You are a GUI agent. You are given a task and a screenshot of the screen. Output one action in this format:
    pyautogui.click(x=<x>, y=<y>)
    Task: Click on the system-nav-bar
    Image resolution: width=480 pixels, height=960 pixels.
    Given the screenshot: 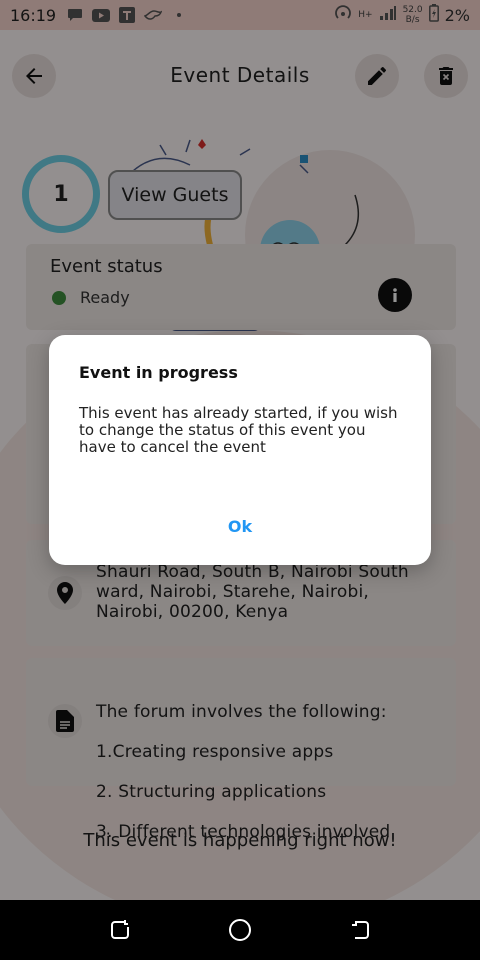 What is the action you would take?
    pyautogui.click(x=240, y=930)
    